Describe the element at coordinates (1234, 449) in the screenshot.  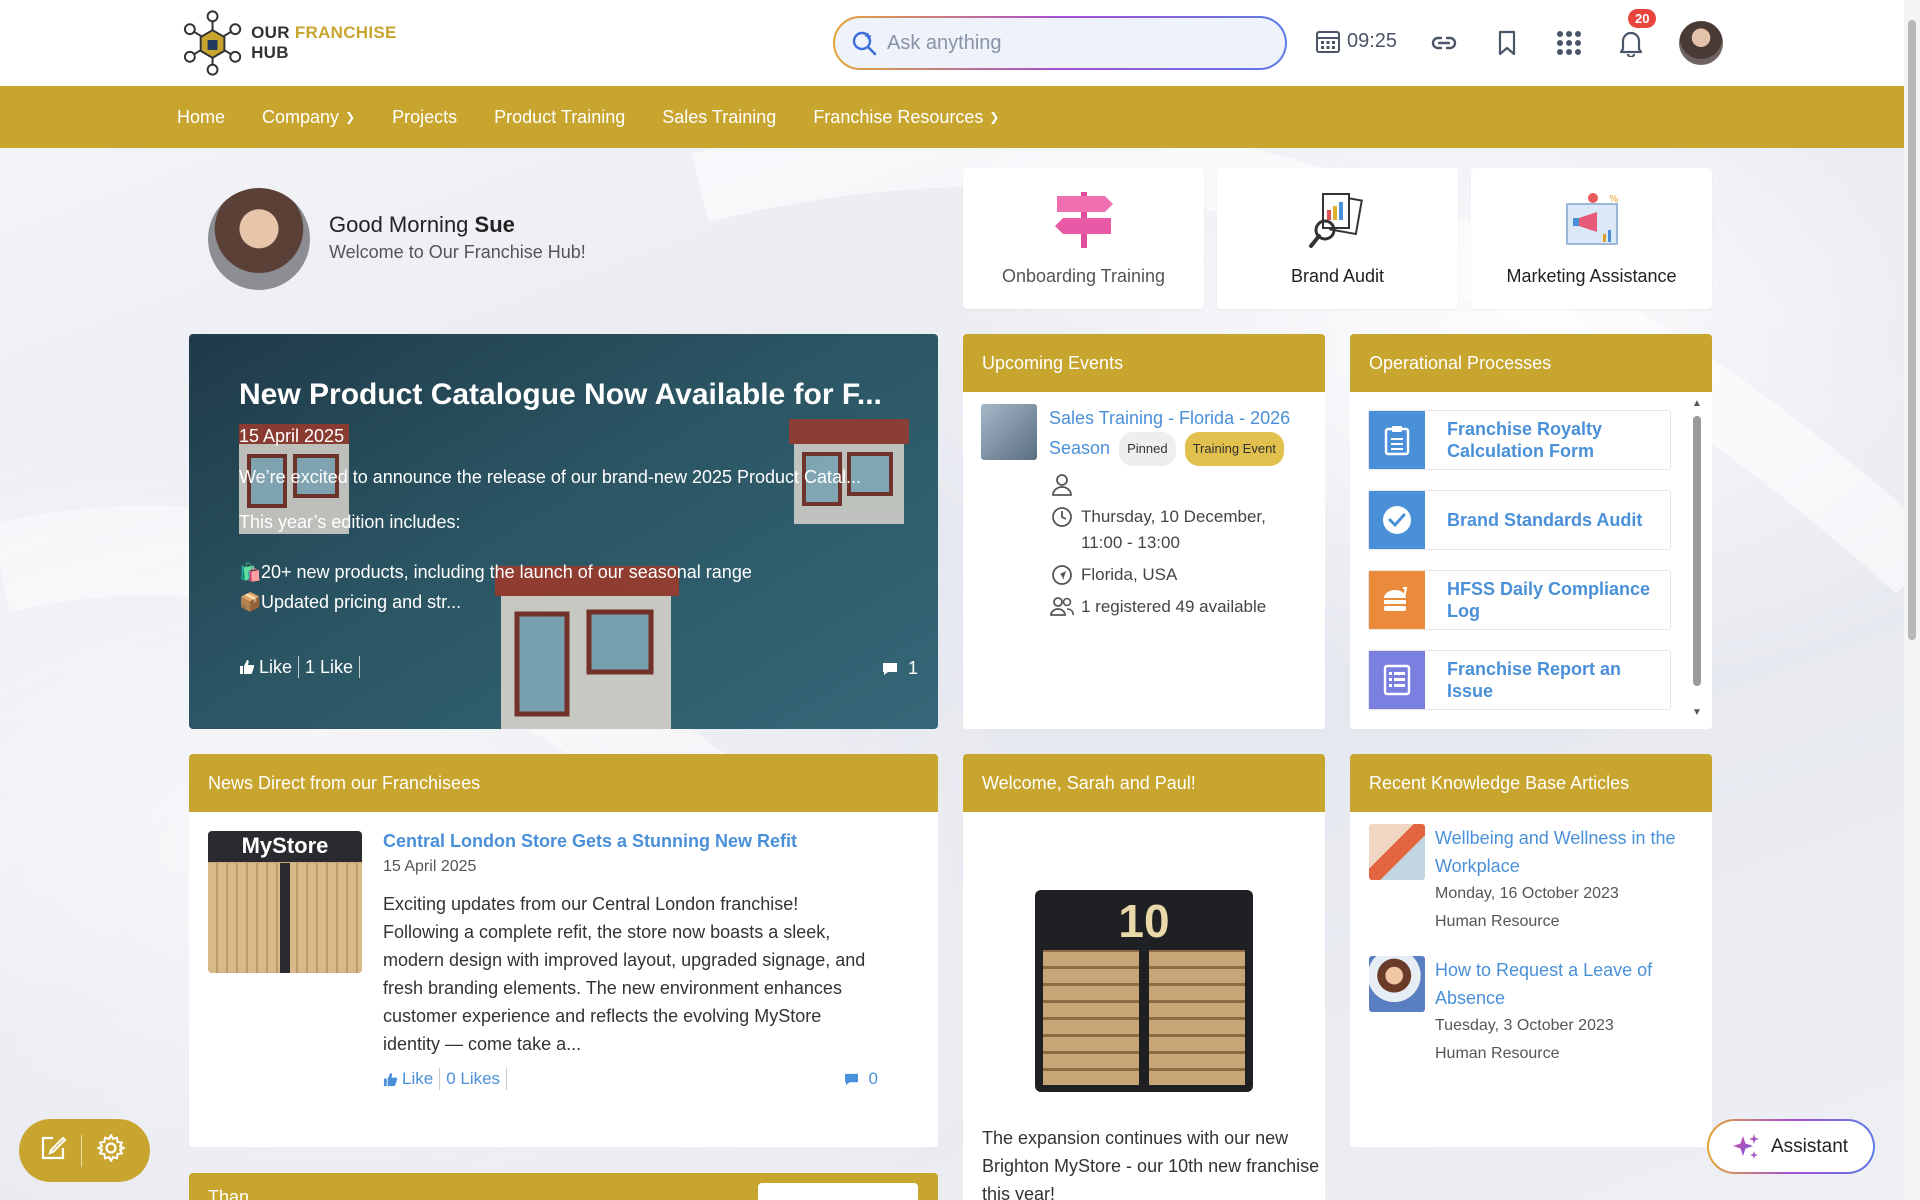
I see `event-type-badge: Training Event` at that location.